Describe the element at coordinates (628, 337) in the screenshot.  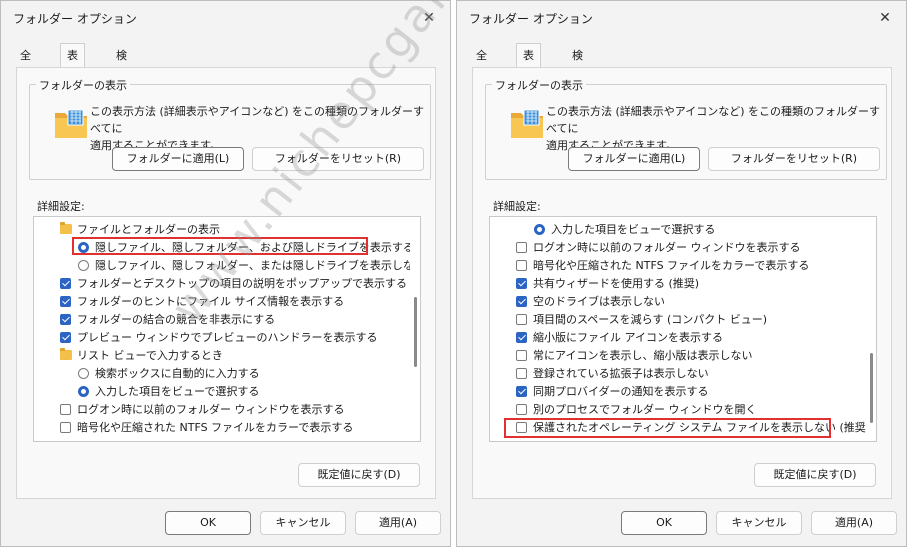
I see `settings-row-label: 縮小版にファイル アイコンを表示する` at that location.